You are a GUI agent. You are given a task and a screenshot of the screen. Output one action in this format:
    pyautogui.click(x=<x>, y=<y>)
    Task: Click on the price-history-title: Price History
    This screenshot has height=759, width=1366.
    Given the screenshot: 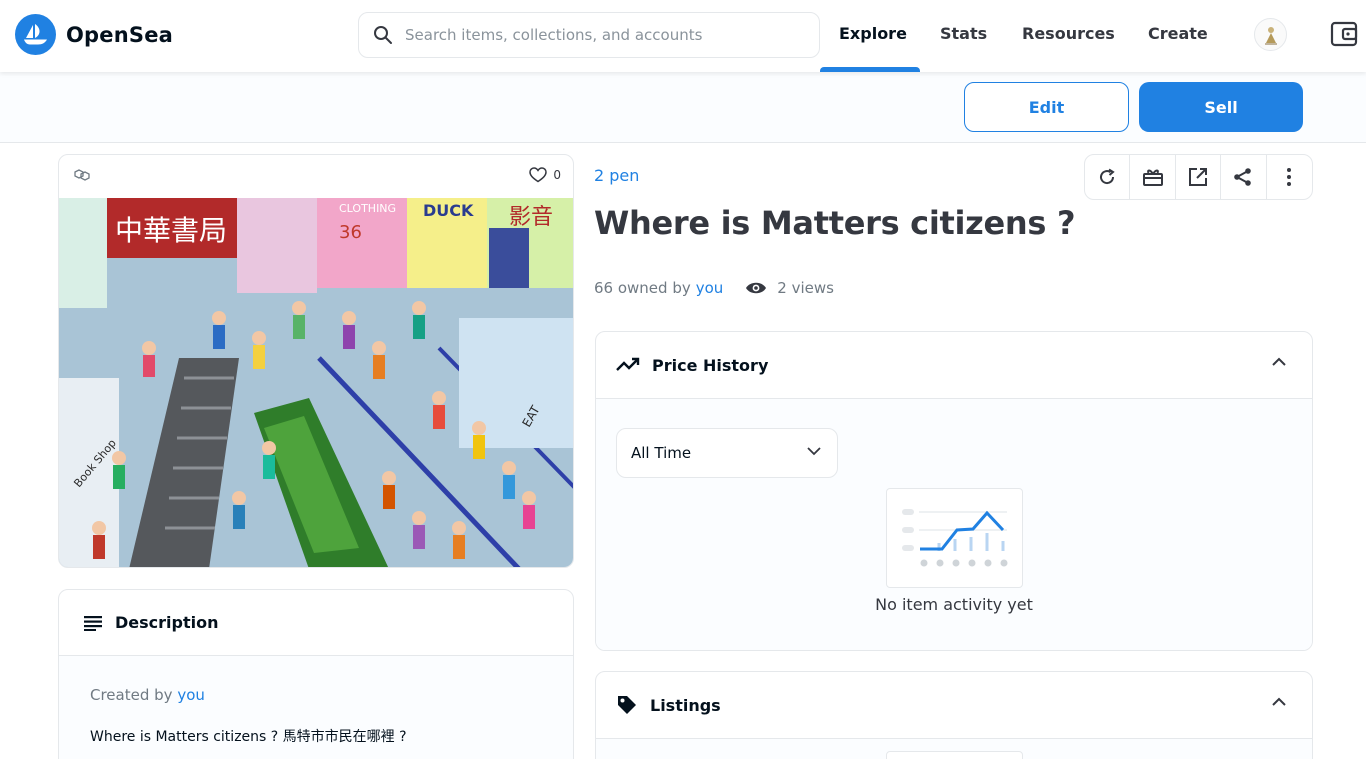 What is the action you would take?
    pyautogui.click(x=710, y=365)
    